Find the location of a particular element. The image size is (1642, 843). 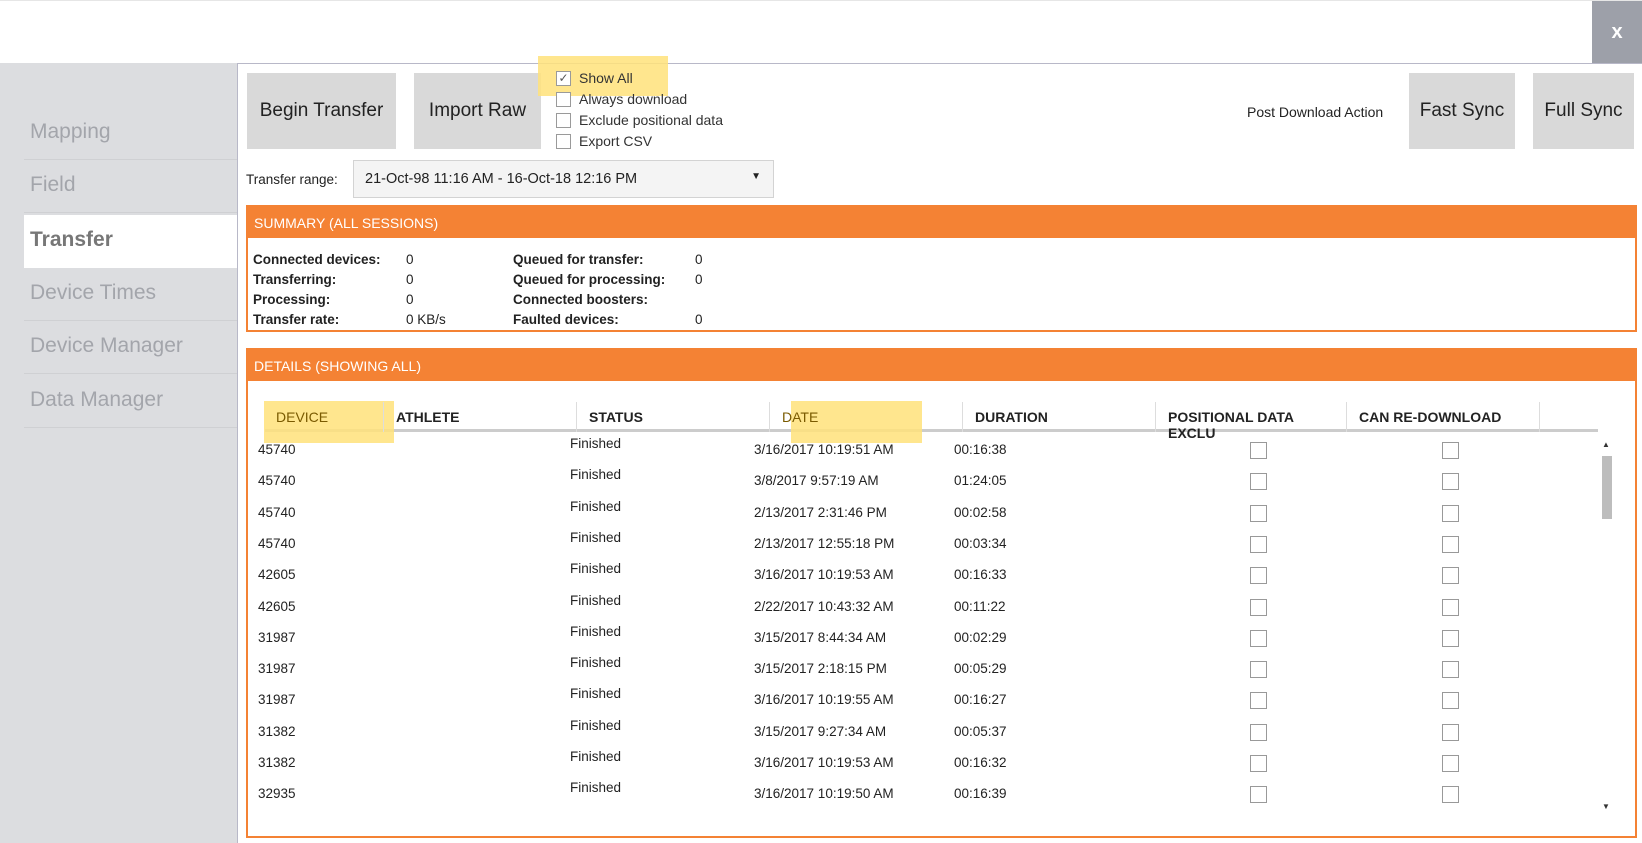

summary-label: Faulted devices: is located at coordinates (566, 319).